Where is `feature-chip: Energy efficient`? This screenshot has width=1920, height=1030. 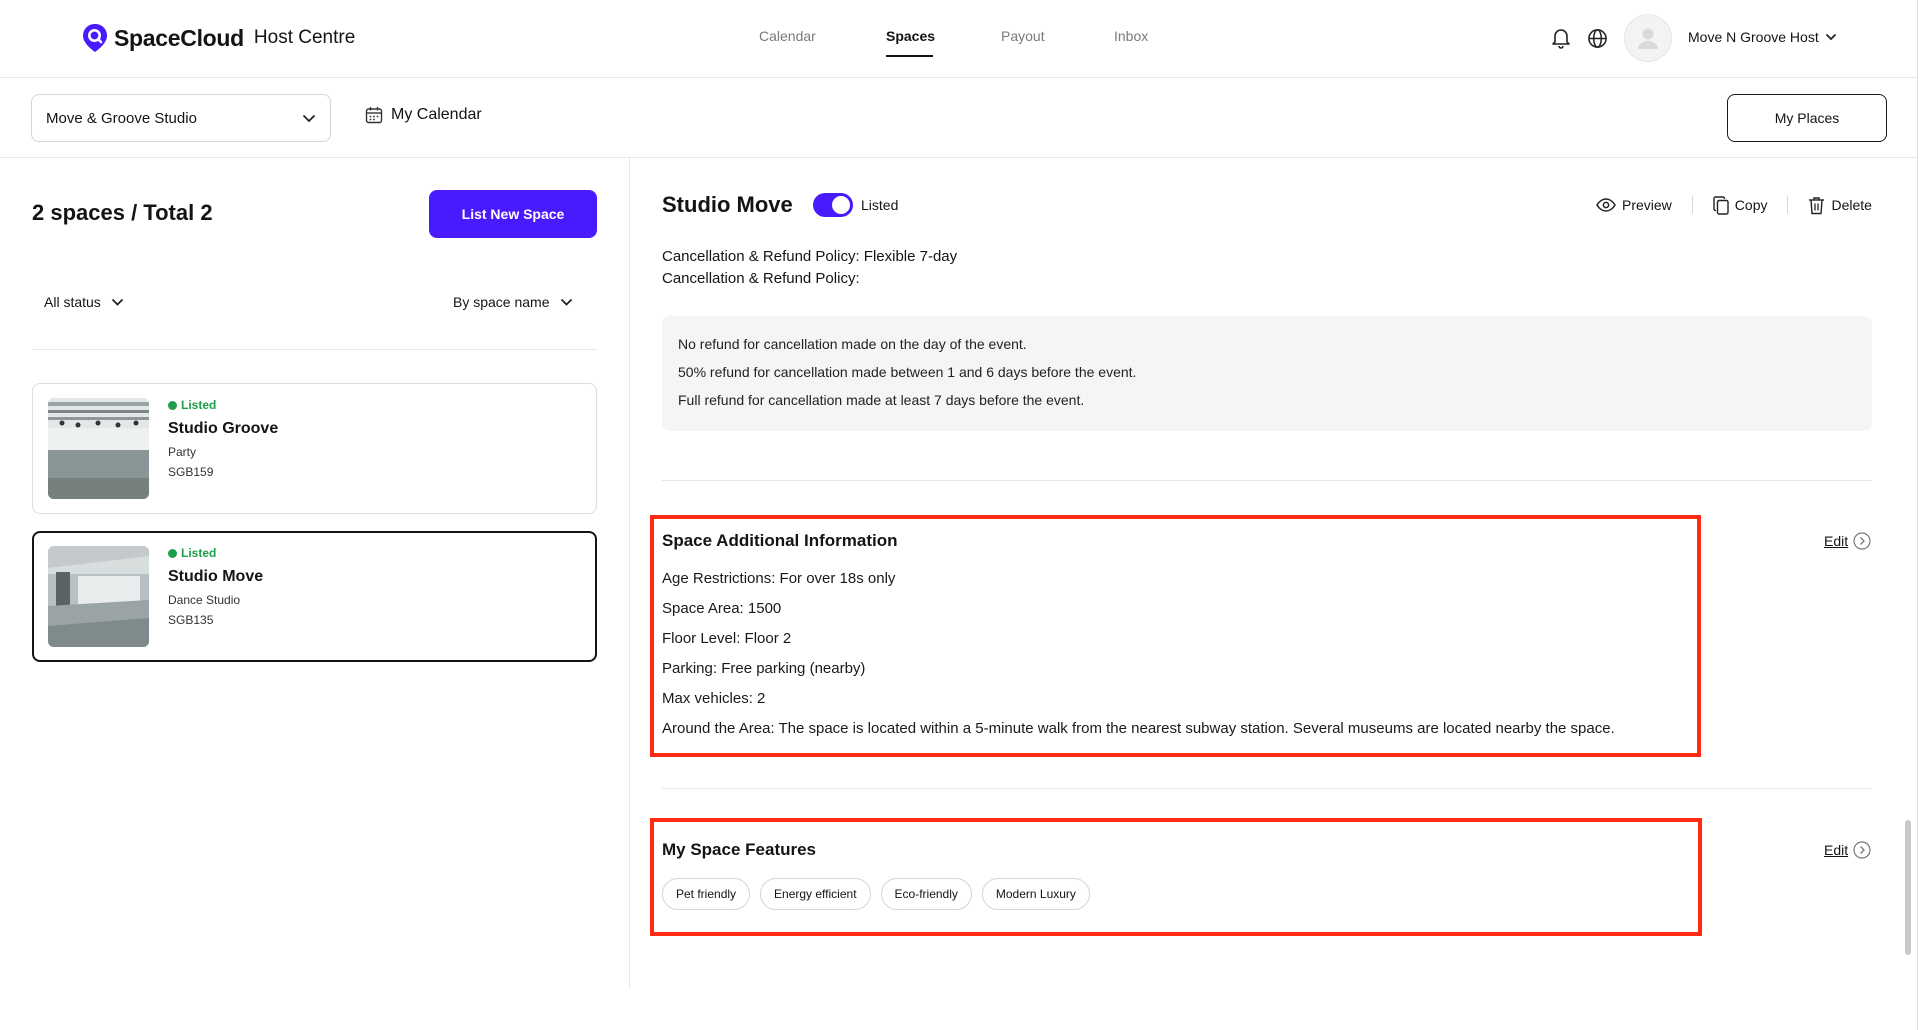
feature-chip: Energy efficient is located at coordinates (815, 894).